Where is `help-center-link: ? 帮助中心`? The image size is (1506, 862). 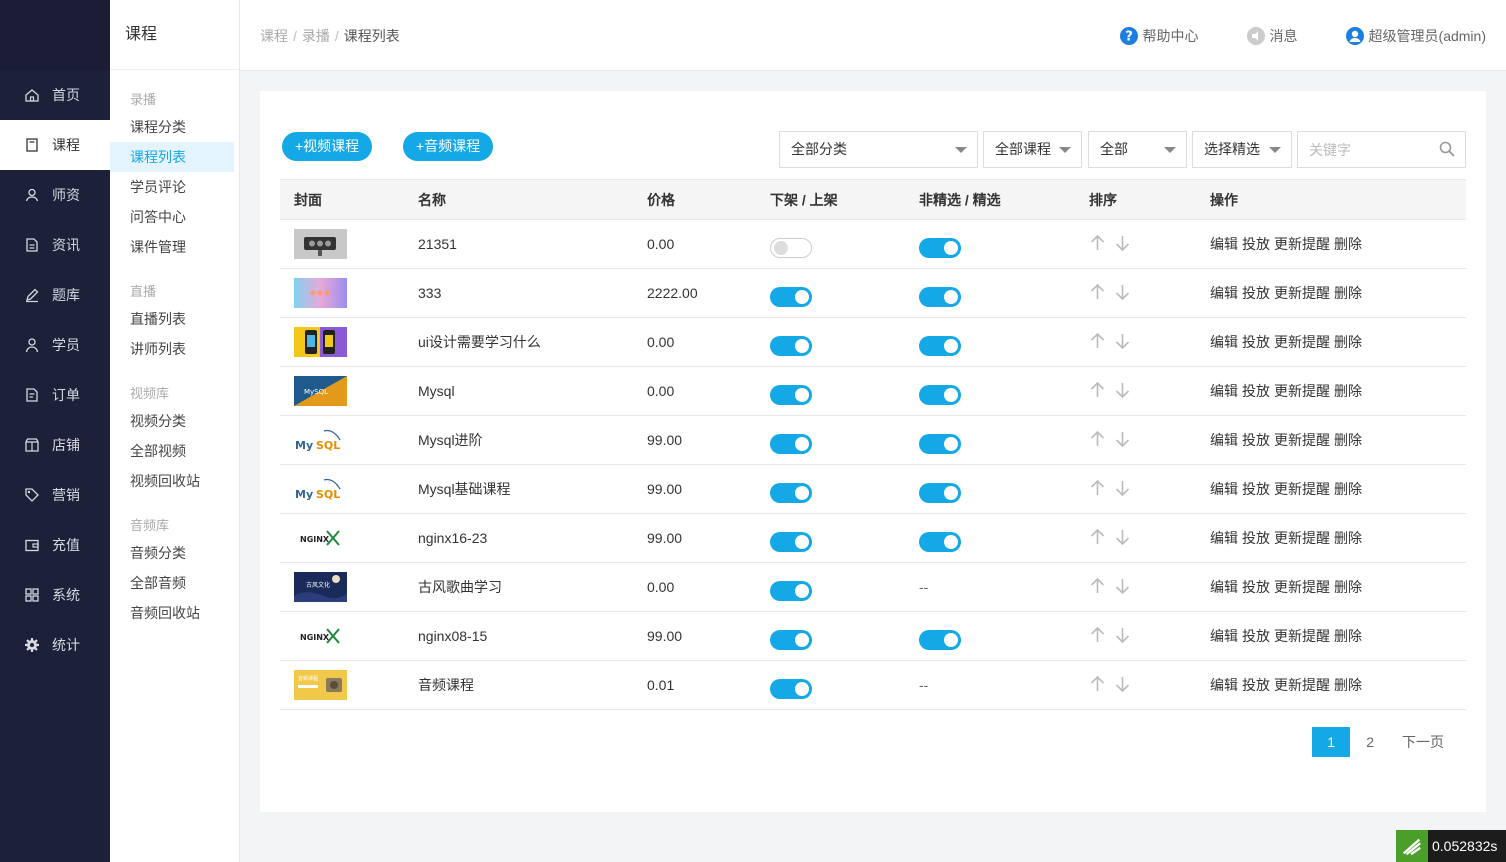
help-center-link: ? 帮助中心 is located at coordinates (1159, 36).